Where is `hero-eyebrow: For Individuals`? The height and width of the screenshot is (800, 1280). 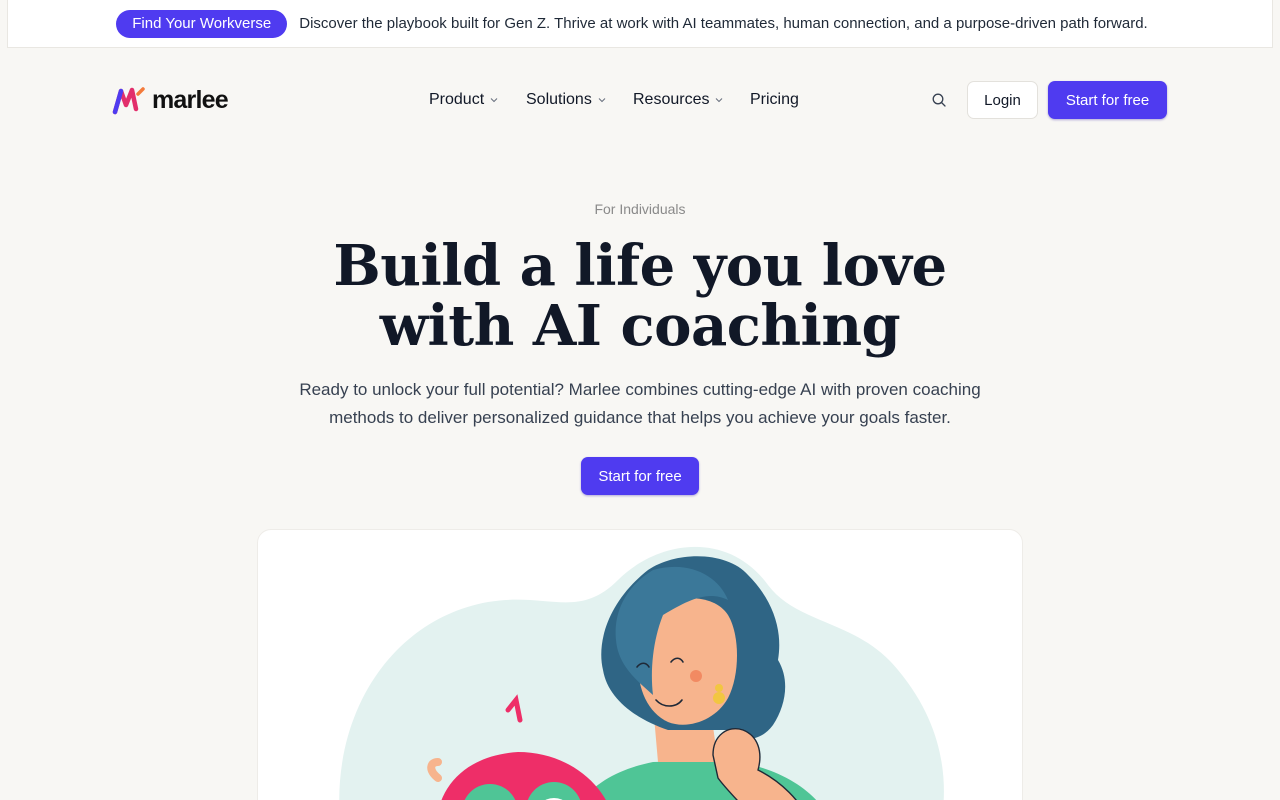 hero-eyebrow: For Individuals is located at coordinates (640, 209).